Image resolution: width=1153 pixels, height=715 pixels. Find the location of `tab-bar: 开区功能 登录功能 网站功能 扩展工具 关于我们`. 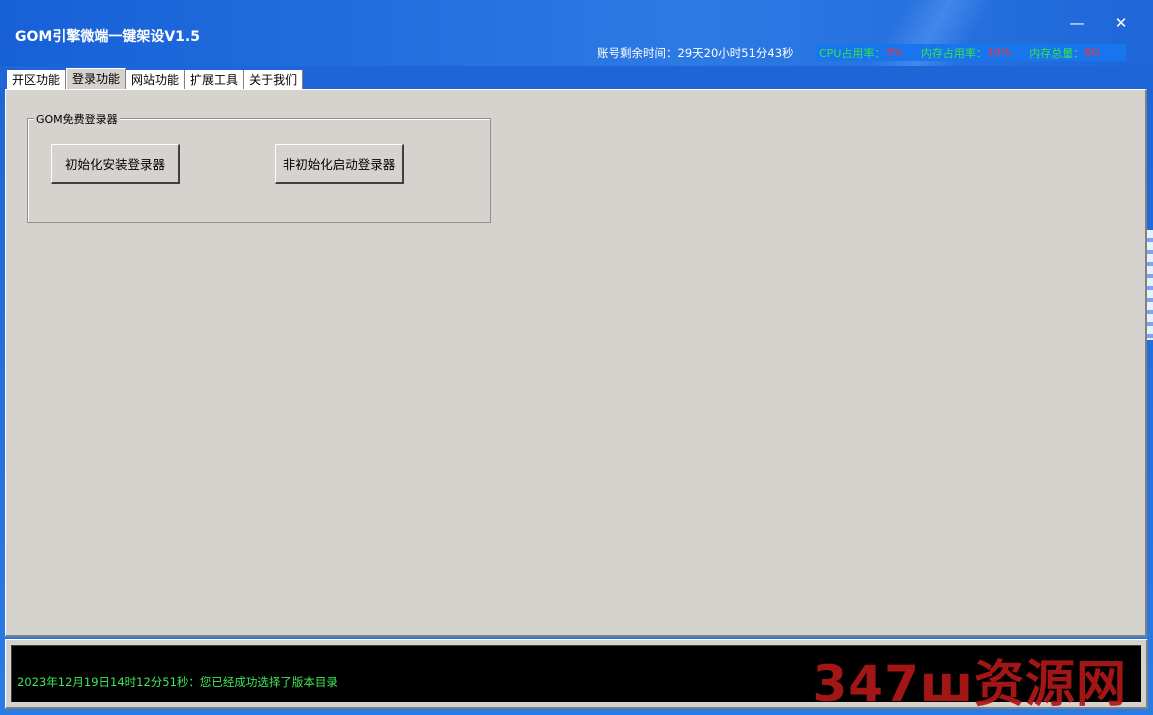

tab-bar: 开区功能 登录功能 网站功能 扩展工具 关于我们 is located at coordinates (155, 79).